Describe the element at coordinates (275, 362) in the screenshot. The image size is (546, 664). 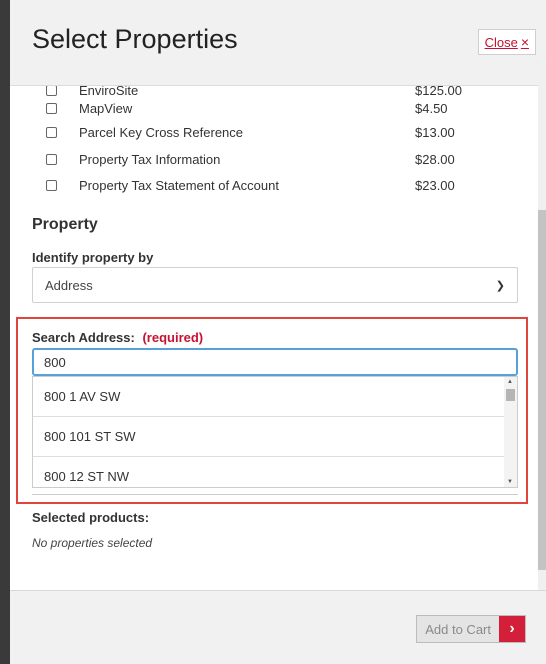
I see `search-address-input` at that location.